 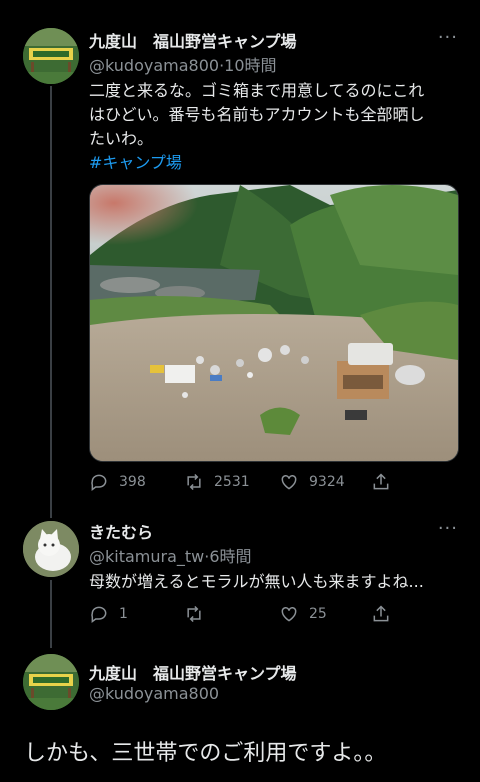 I want to click on handle-line: @kitamura_tw·6時間, so click(x=170, y=555).